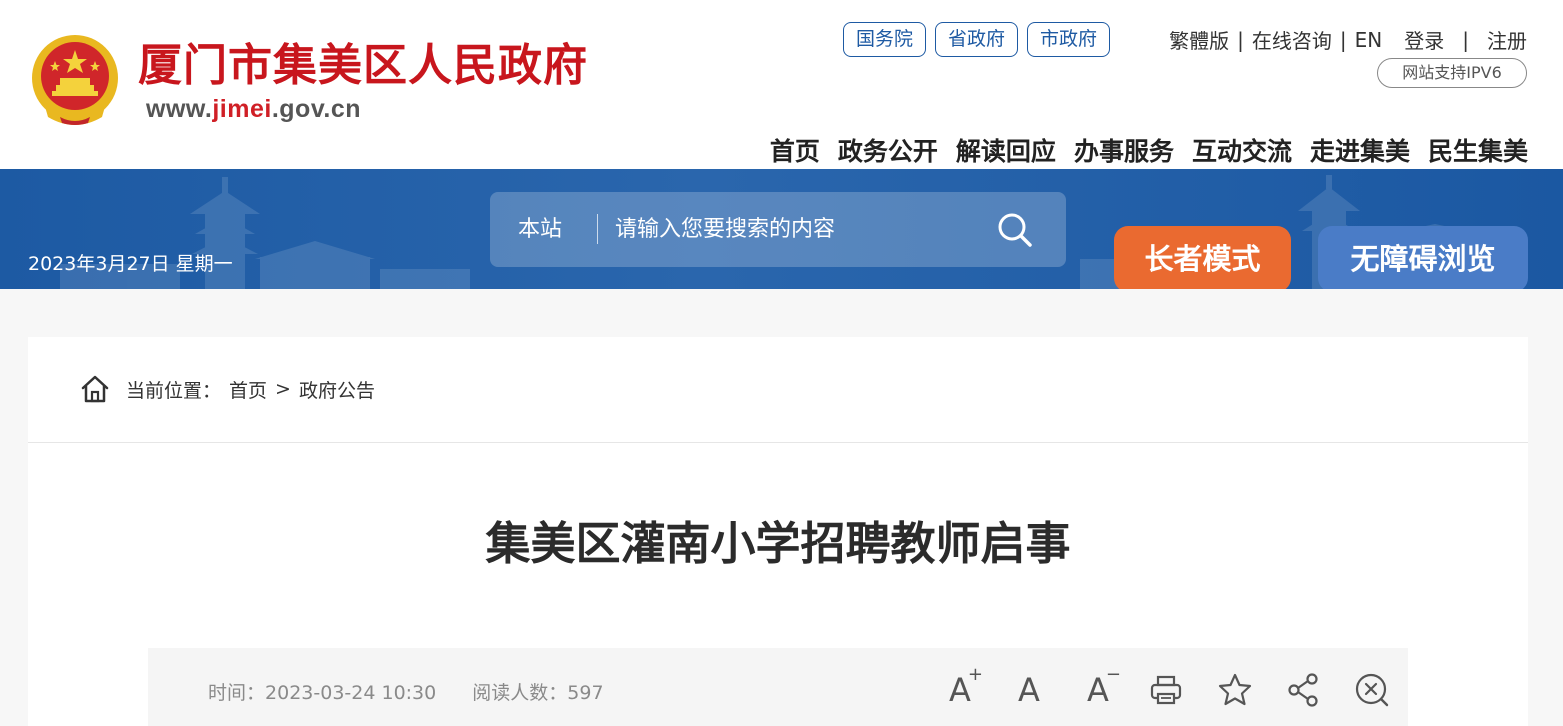 The image size is (1563, 726). Describe the element at coordinates (1304, 690) in the screenshot. I see `share-icon` at that location.